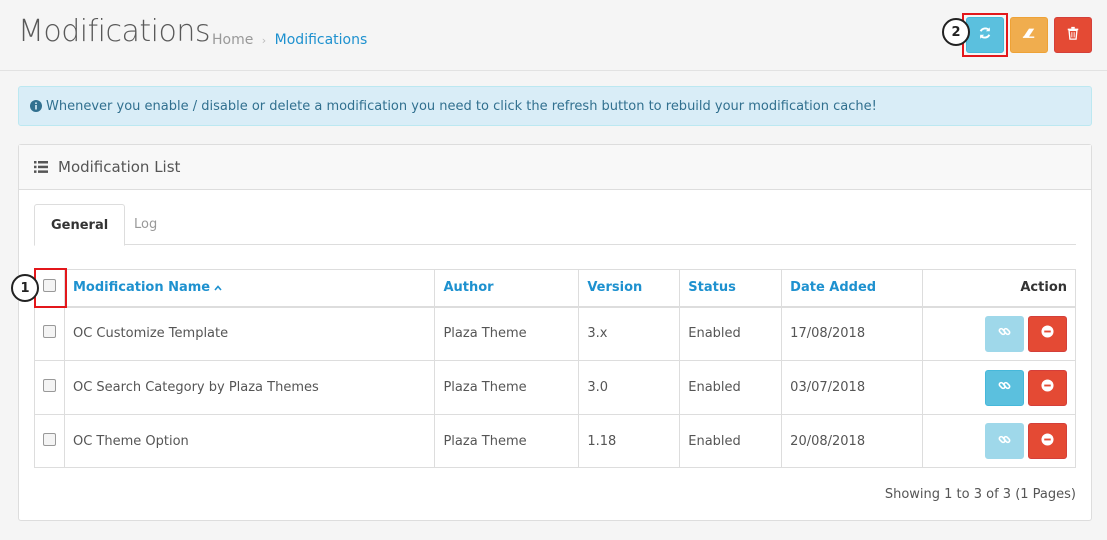 Image resolution: width=1107 pixels, height=540 pixels. I want to click on cell-version: 3.0, so click(629, 387).